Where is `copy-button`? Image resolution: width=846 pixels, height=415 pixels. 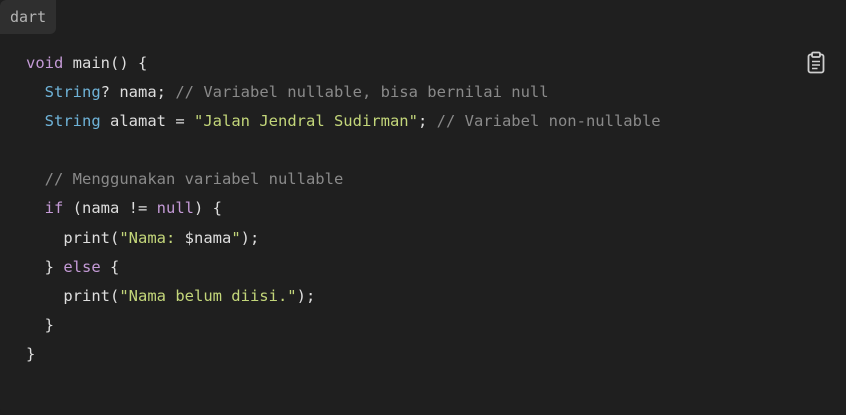 copy-button is located at coordinates (816, 63).